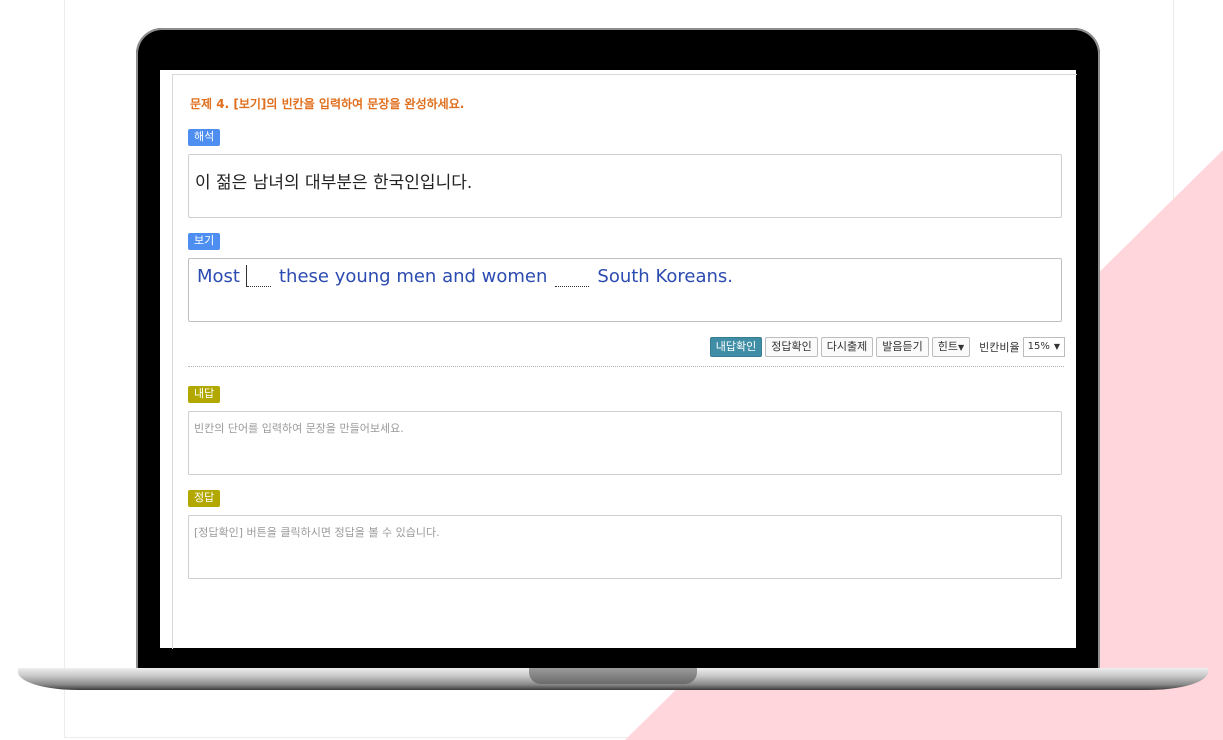 This screenshot has width=1223, height=740. Describe the element at coordinates (626, 366) in the screenshot. I see `section-divider` at that location.